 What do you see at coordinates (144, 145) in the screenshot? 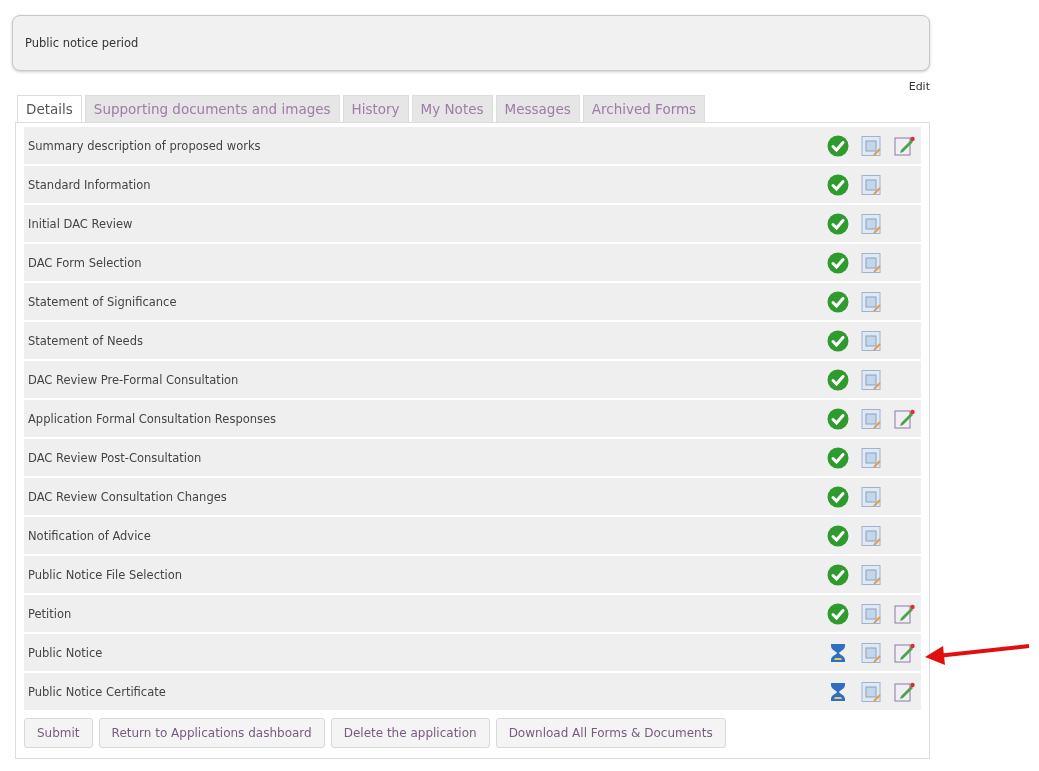
I see `row-label: Summary description of proposed works` at bounding box center [144, 145].